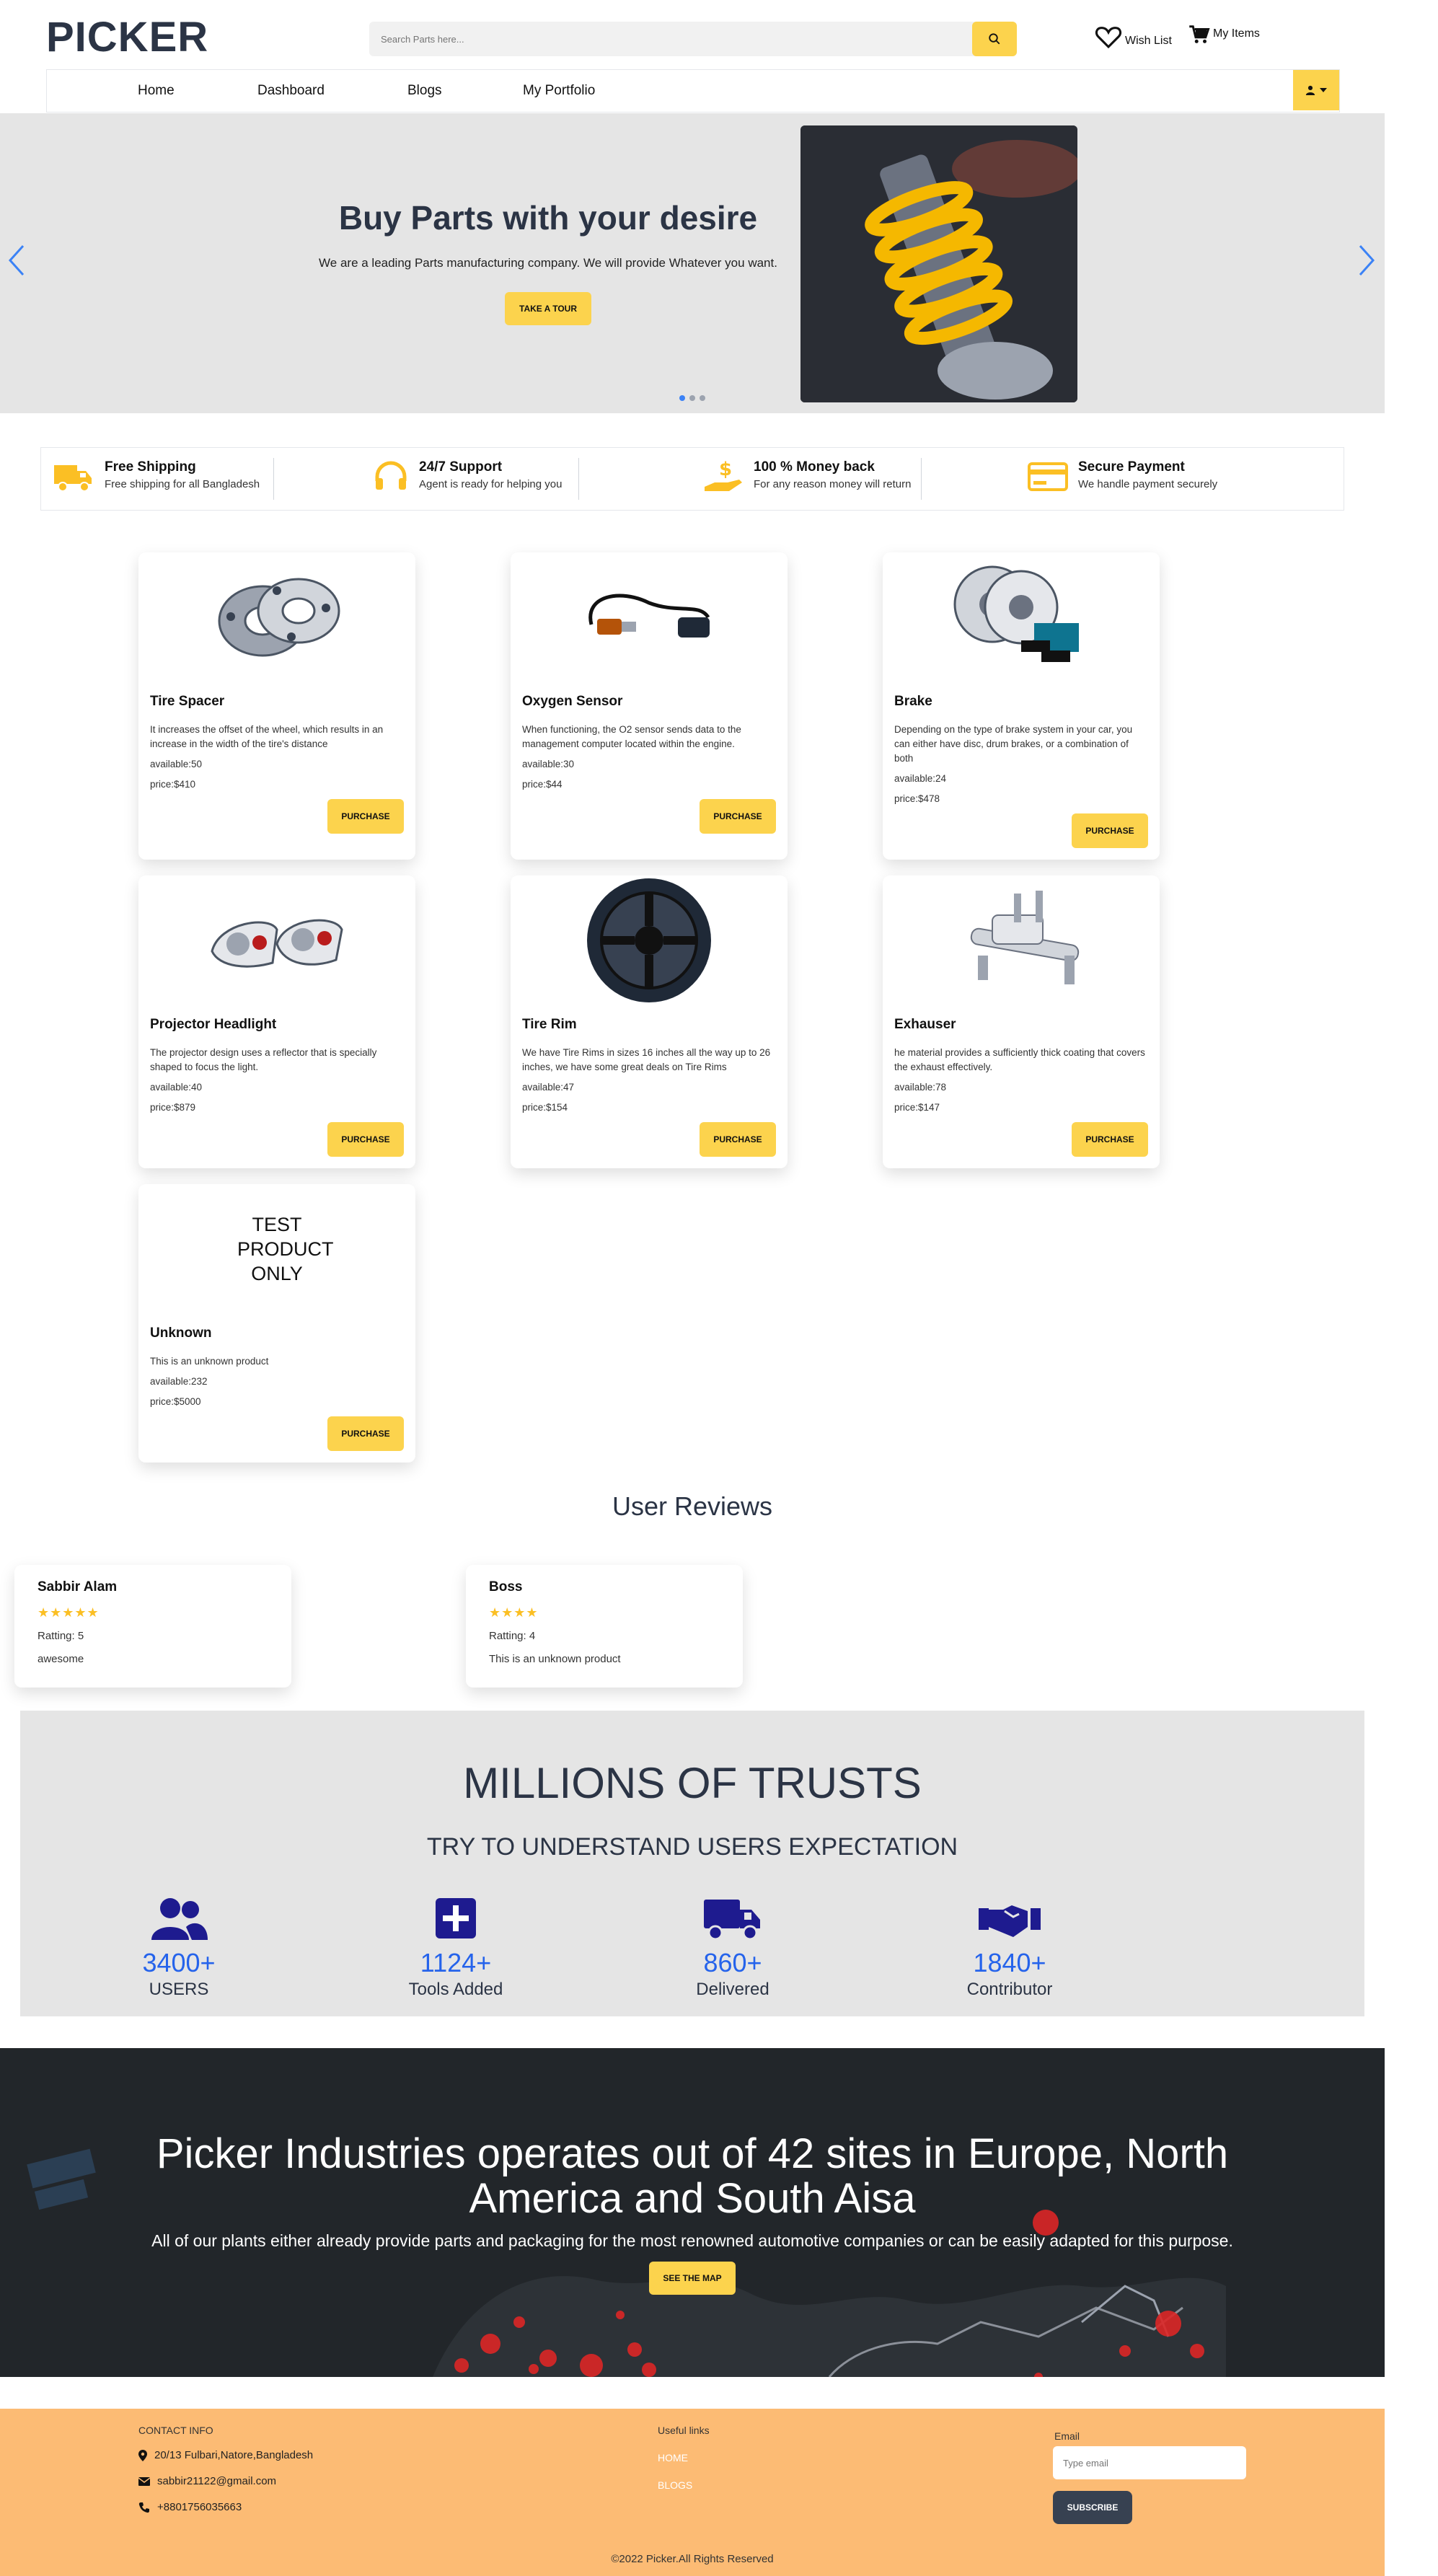 This screenshot has height=2576, width=1438. What do you see at coordinates (1310, 90) in the screenshot?
I see `user-icon` at bounding box center [1310, 90].